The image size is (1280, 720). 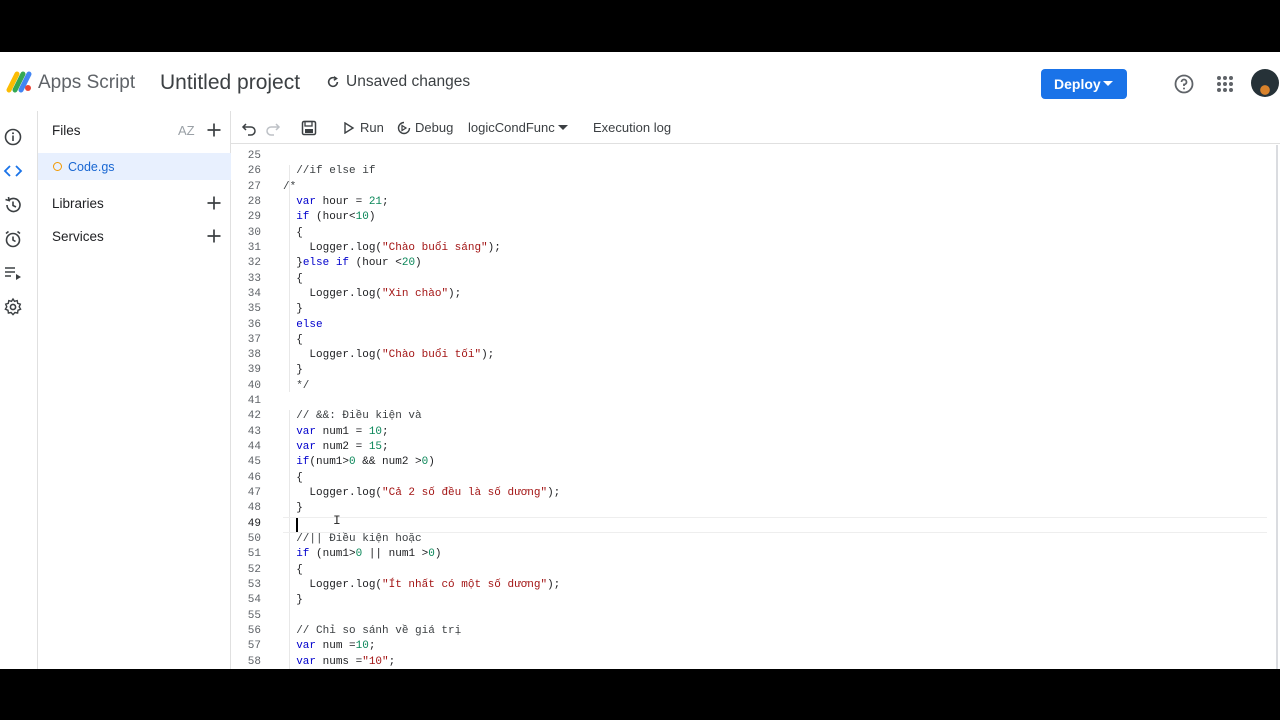 What do you see at coordinates (134, 166) in the screenshot?
I see `file-item-code-gs: Code.gs` at bounding box center [134, 166].